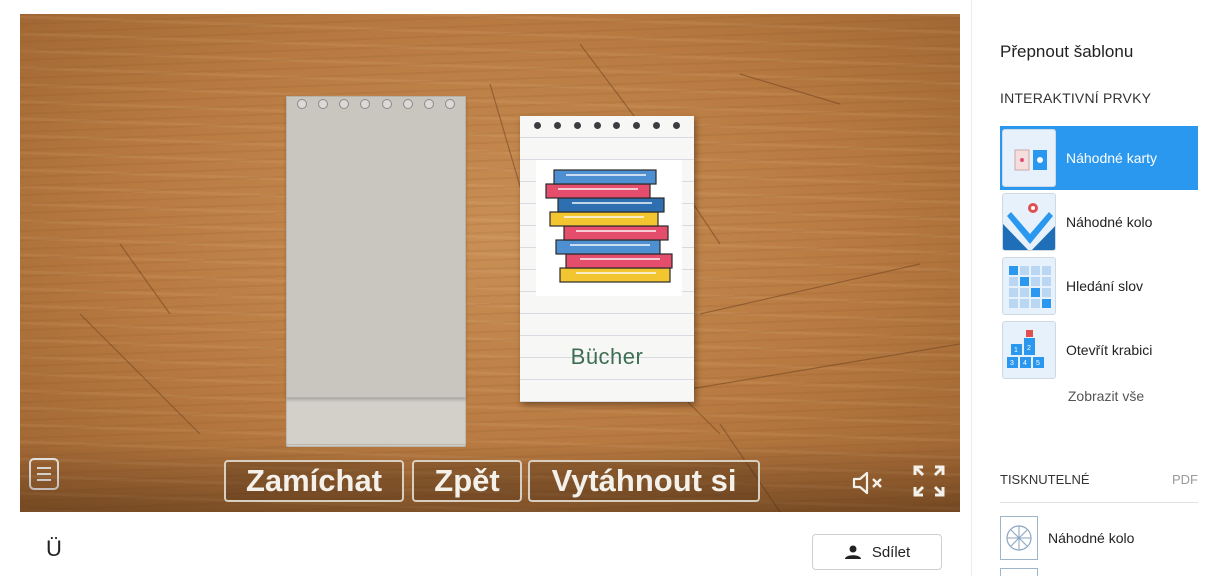 Image resolution: width=1216 pixels, height=576 pixels. What do you see at coordinates (607, 356) in the screenshot?
I see `card-word: Bücher` at bounding box center [607, 356].